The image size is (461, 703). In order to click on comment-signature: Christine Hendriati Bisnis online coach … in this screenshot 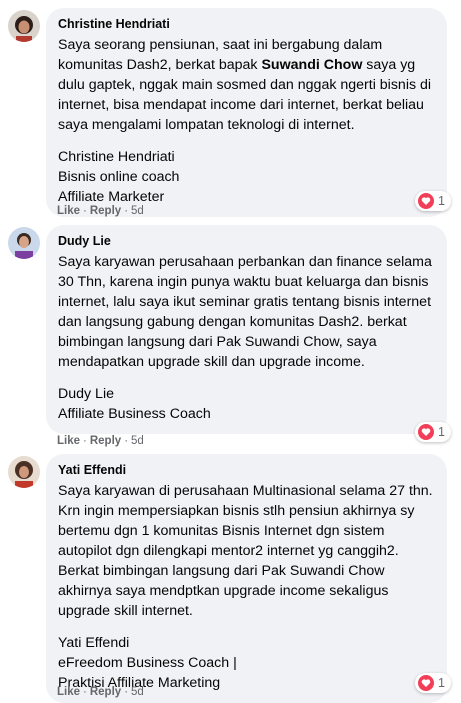, I will do `click(119, 177)`.